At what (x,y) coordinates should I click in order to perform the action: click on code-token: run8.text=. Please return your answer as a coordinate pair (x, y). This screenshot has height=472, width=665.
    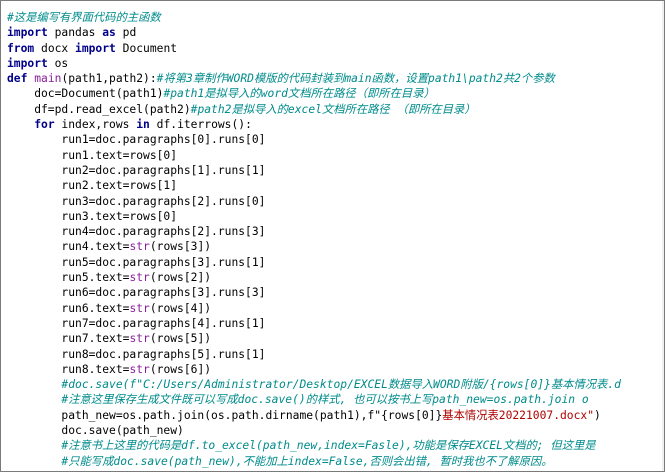
    Looking at the image, I should click on (68, 369).